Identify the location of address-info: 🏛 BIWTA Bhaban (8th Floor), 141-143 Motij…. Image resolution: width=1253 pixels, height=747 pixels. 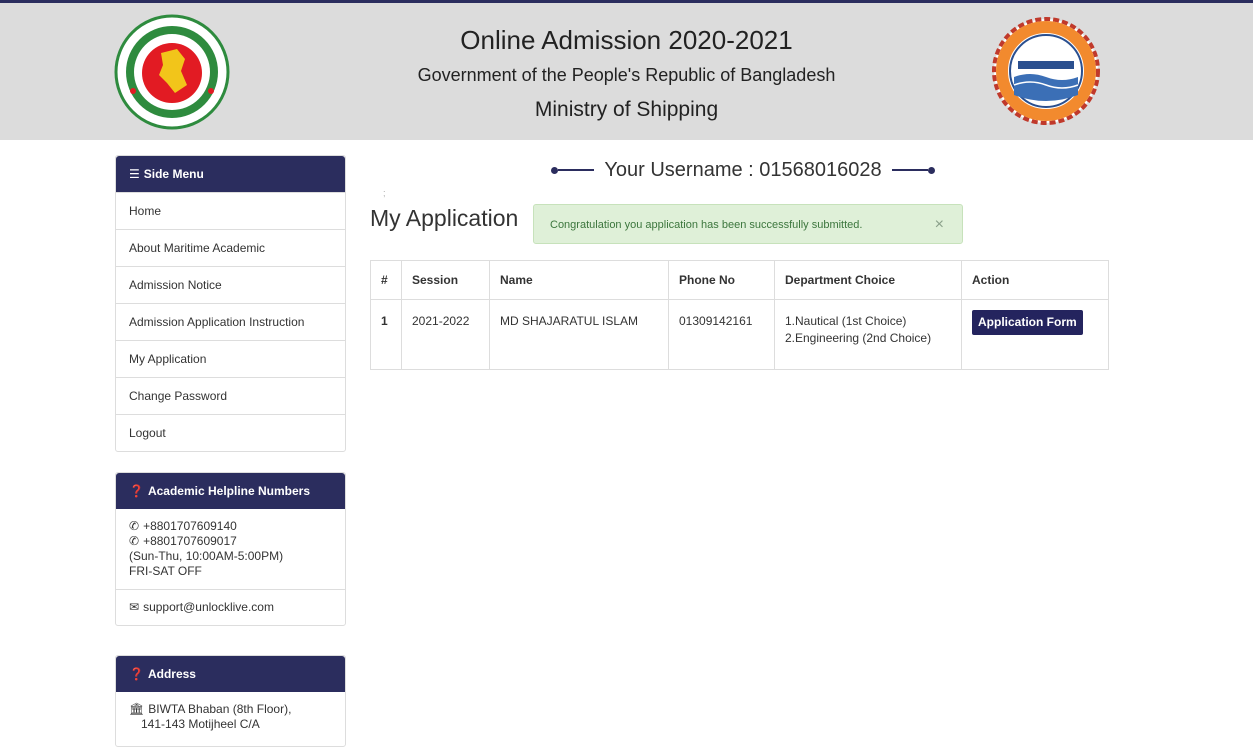
(230, 717).